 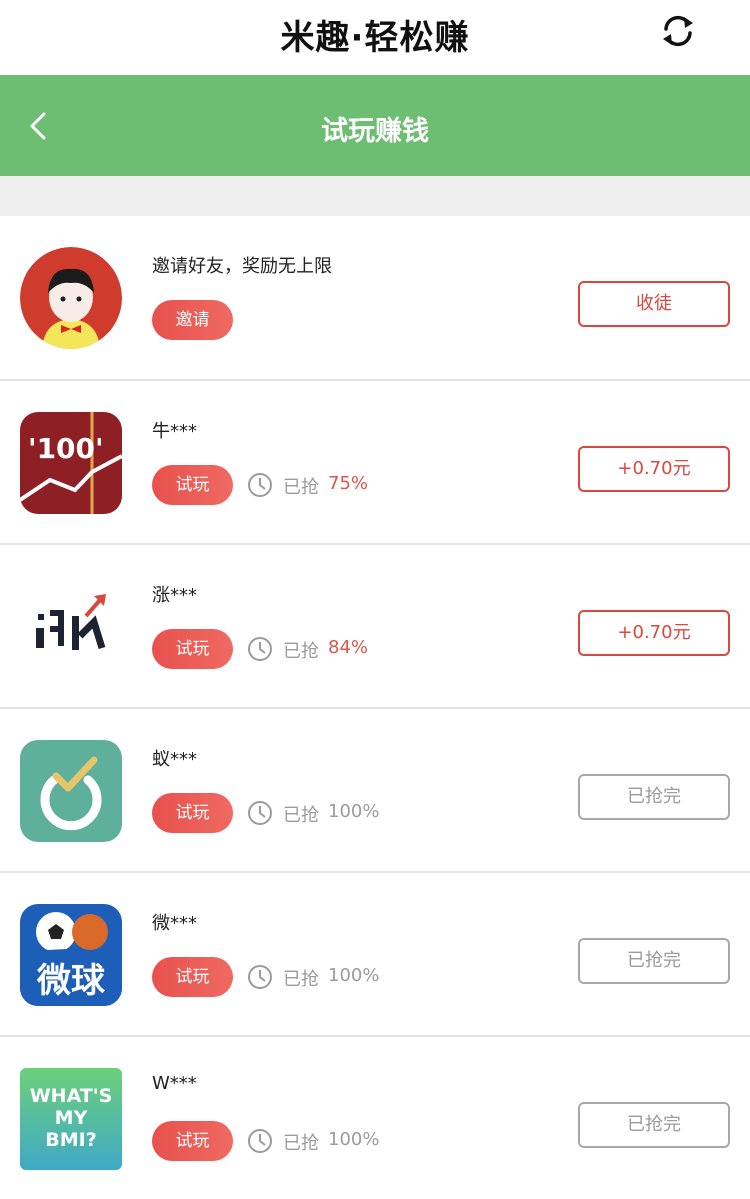 I want to click on svg-text: '100', so click(x=66, y=448).